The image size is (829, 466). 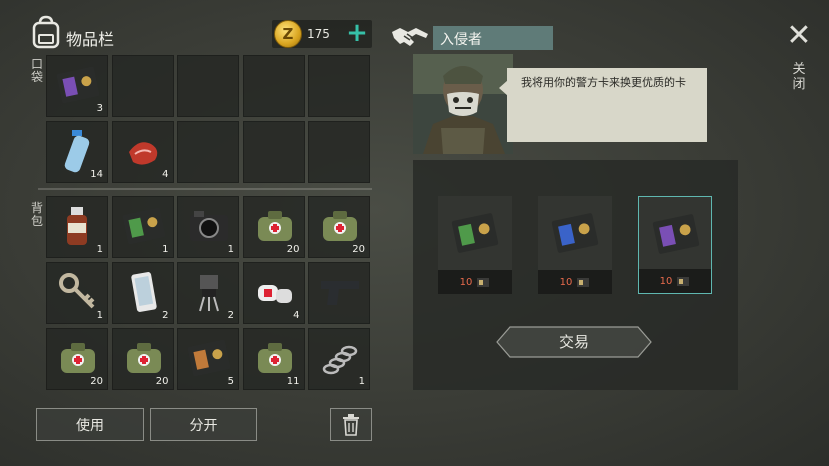 I want to click on pocket-label: 口袋, so click(x=36, y=70).